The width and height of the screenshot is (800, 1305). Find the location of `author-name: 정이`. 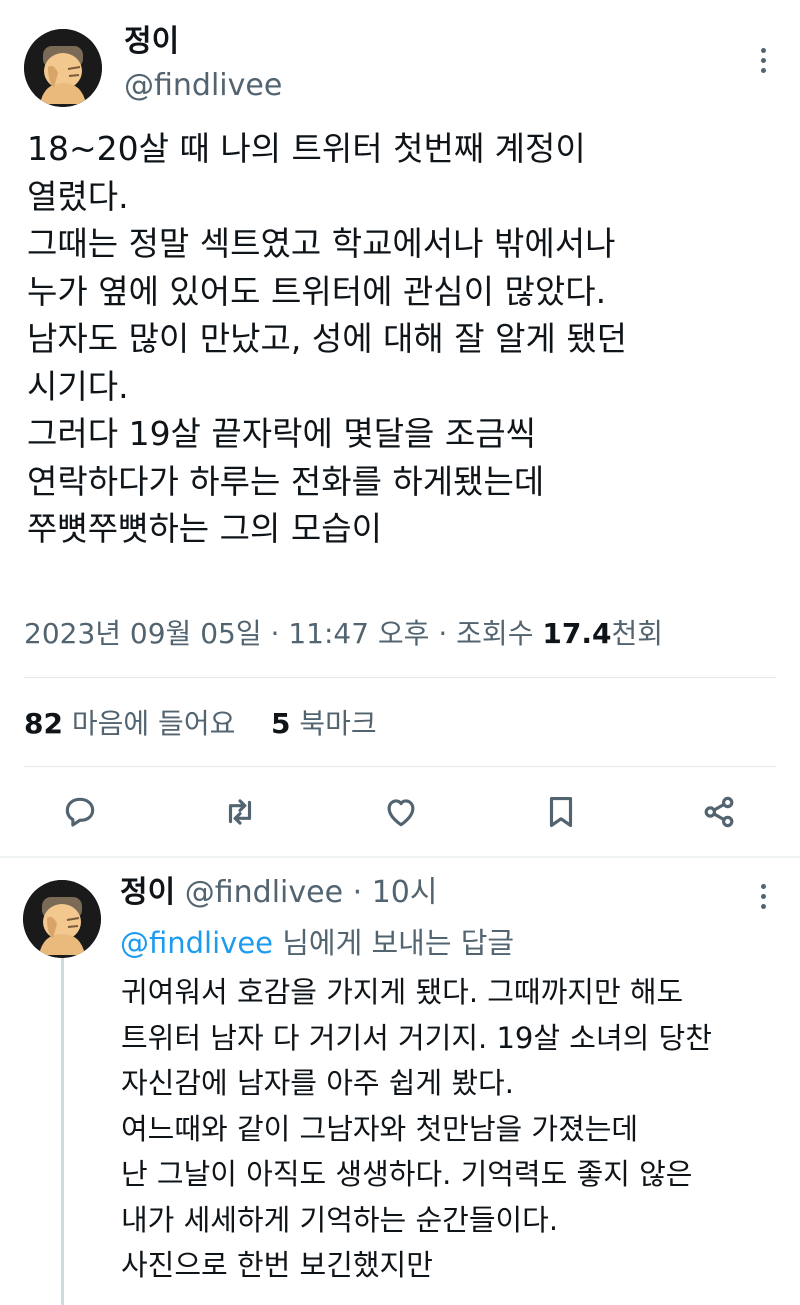

author-name: 정이 is located at coordinates (151, 42).